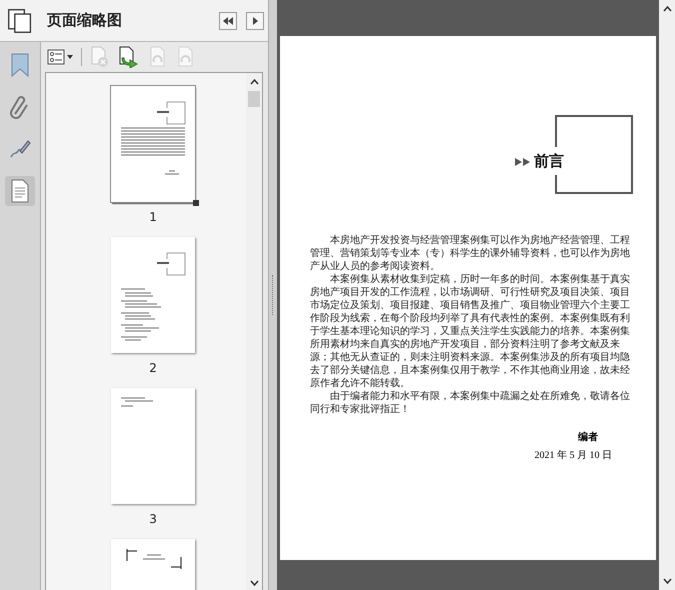 This screenshot has height=590, width=675. What do you see at coordinates (470, 331) in the screenshot?
I see `body-paragraph: 本案例集从素材收集到定稿，历时一年多的时间。本案例集基于真实房地产项目开发的工作流程，以市场调研、可行性研究及项目决策、项目市场定位及策划、项目报建、项目销售及推广、项目物业管理六个主要工作阶段为线索，在每个阶段均列举了具有代表性的案例。本案例集既有利于学生基本理论知识的学习，又重点关注学生实践能力的培养。本案例集所用素材均来自真实的房地产开发项目，部分资料注明了参考文献及来源；其他无从查证的，则未注明资料来源。本案例集涉及的所有项目均隐去了部分关键信息，且本案例集仅用于教学，不作其他商业用途，故未经原作者允许不能转载。` at bounding box center [470, 331].